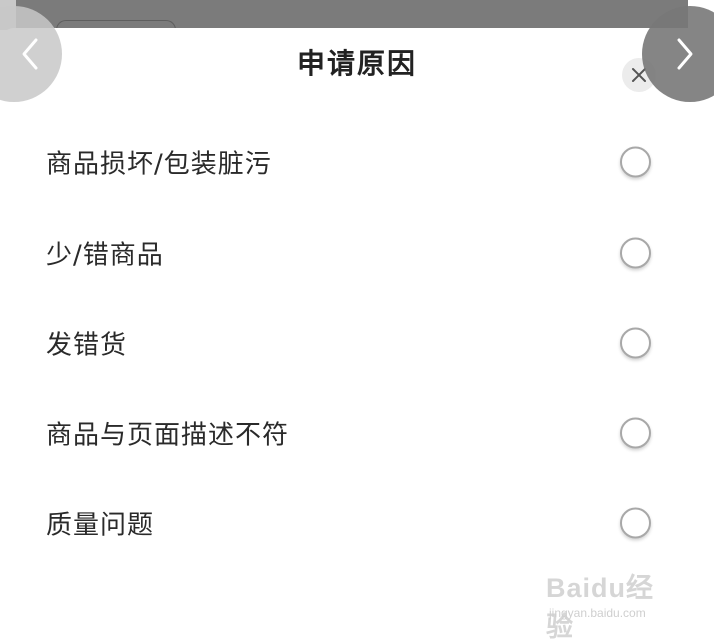  I want to click on reason-option: 商品损坏/包装脏污, so click(357, 162).